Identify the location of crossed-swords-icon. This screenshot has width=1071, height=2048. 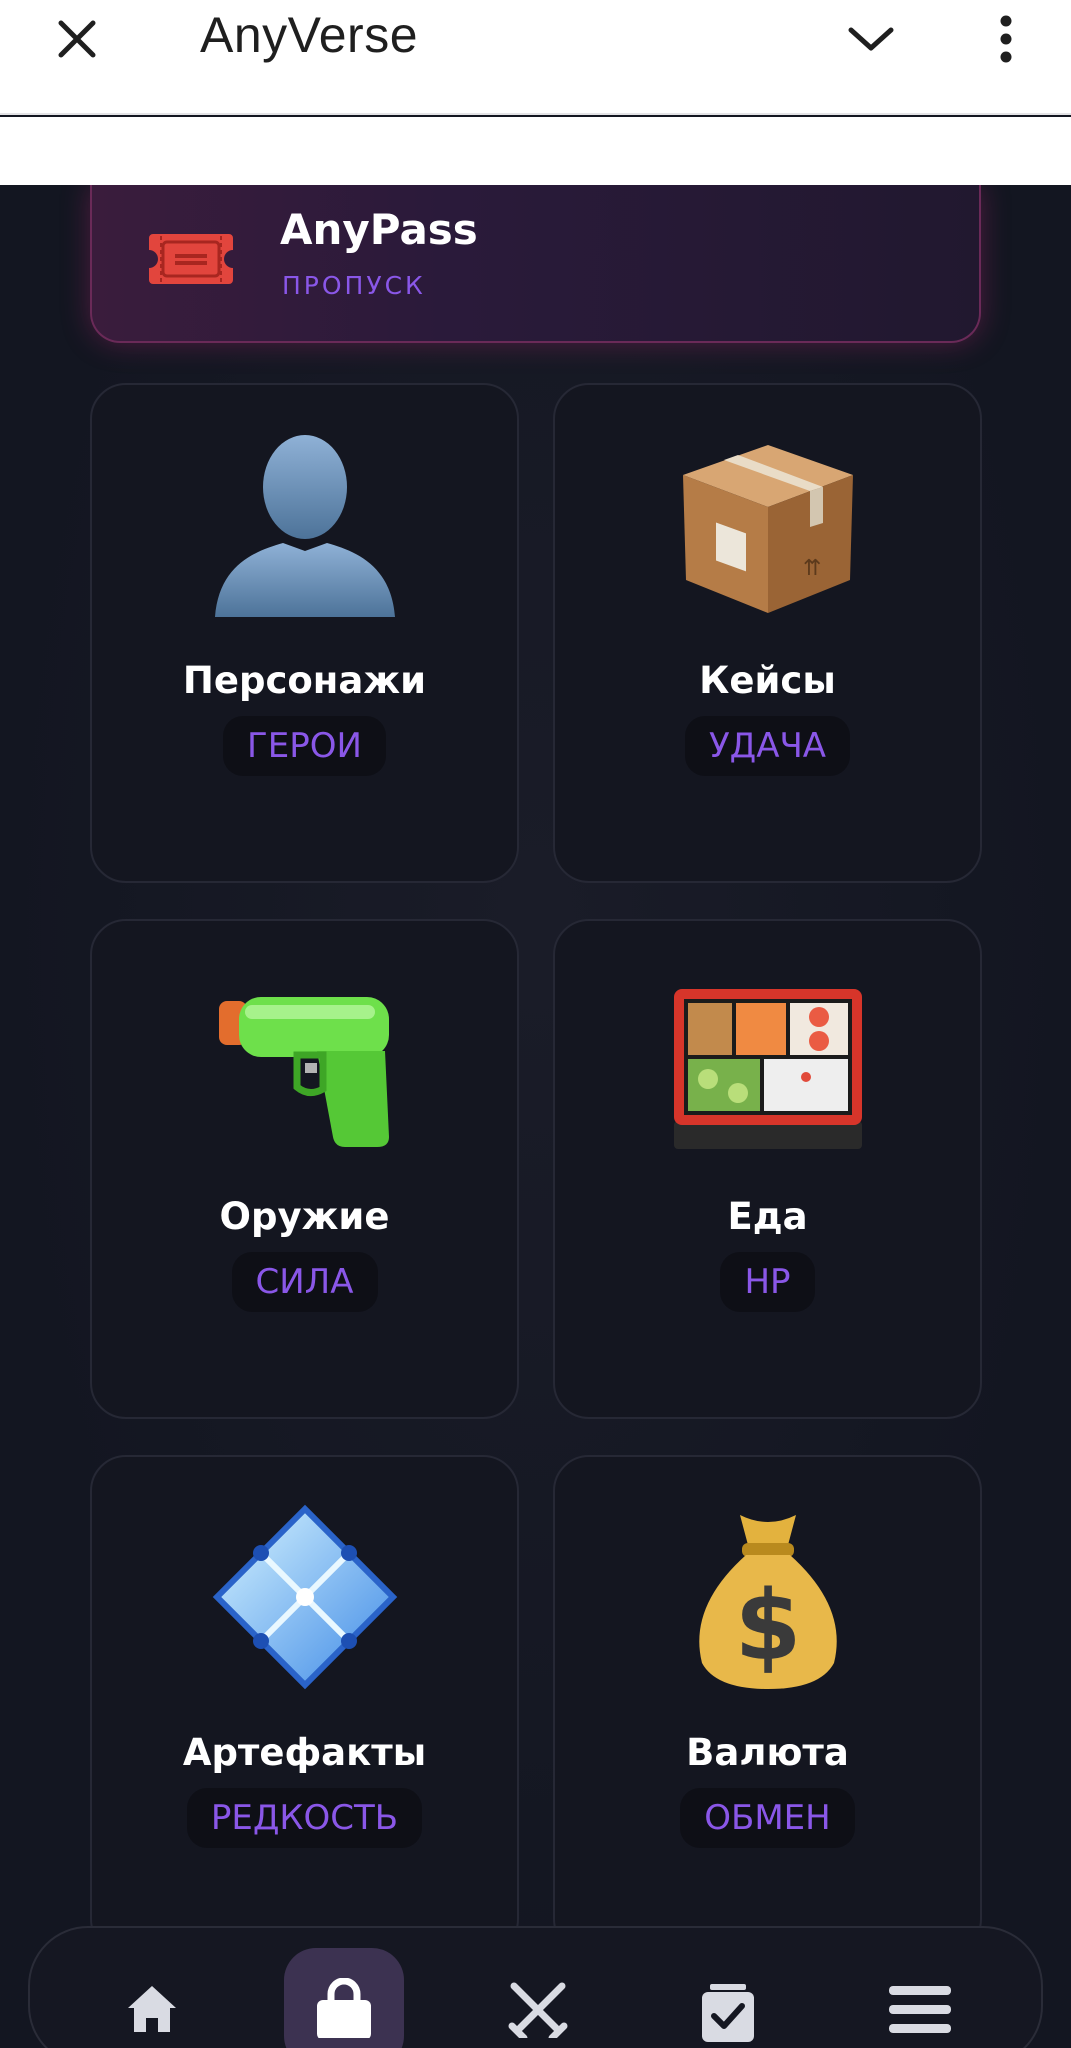
(538, 2010).